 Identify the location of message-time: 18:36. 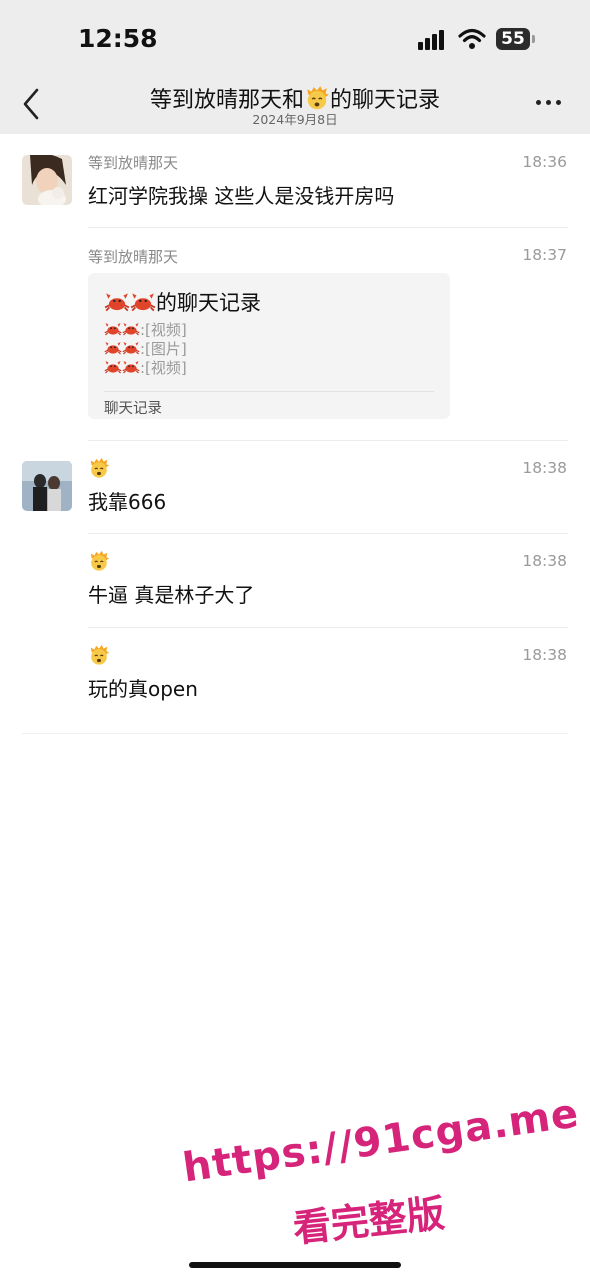
(544, 162).